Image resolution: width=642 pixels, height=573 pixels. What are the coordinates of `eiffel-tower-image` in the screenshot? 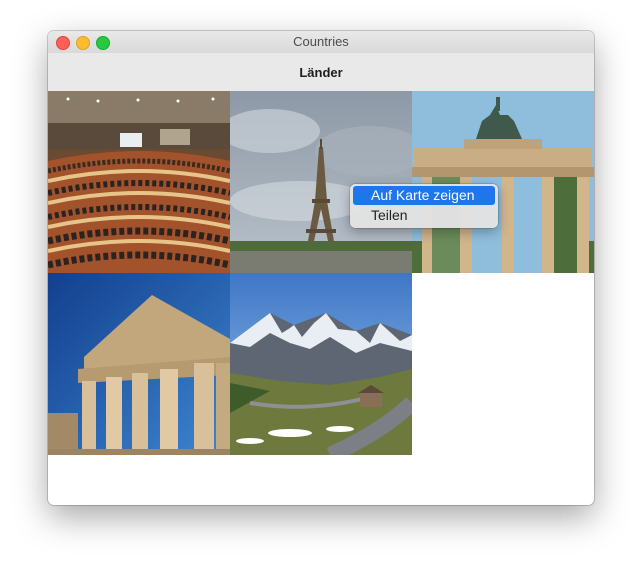 It's located at (321, 182).